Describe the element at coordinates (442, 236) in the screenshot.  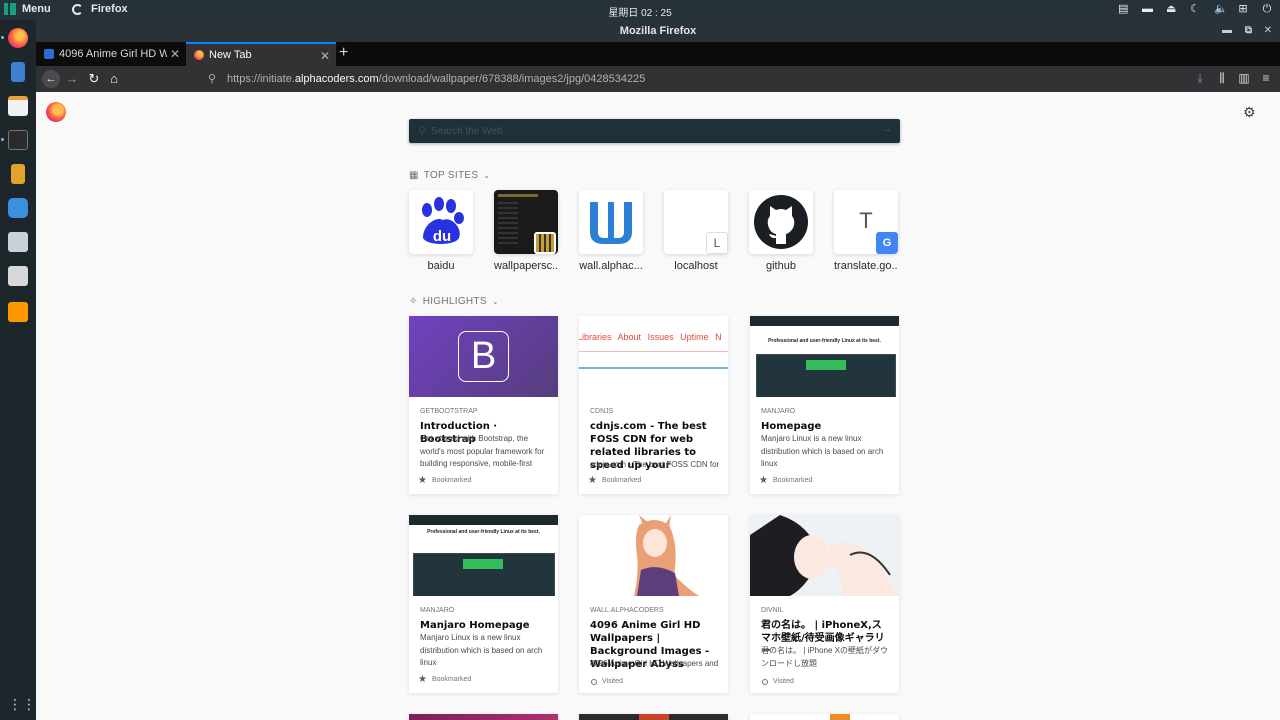
I see `baidu-tile-text: du` at that location.